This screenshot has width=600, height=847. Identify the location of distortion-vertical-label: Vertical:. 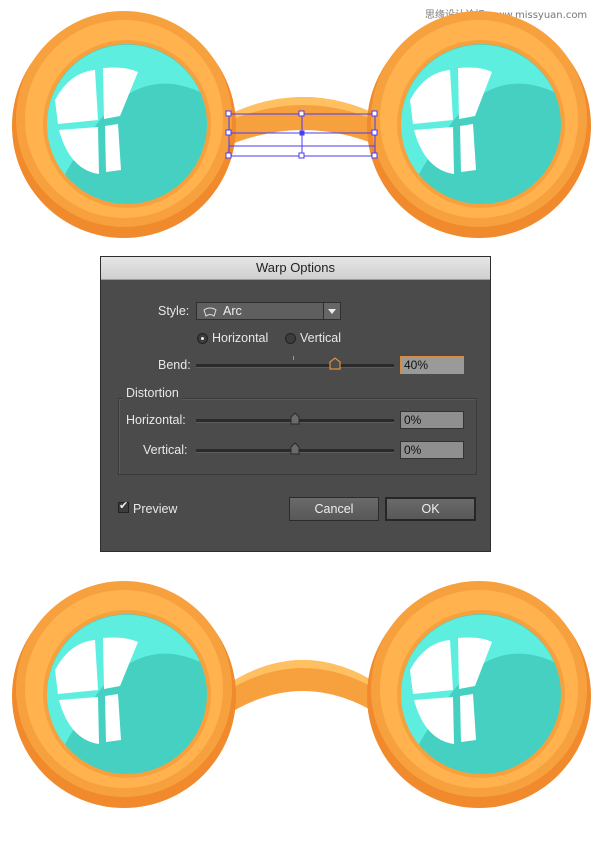
(165, 450).